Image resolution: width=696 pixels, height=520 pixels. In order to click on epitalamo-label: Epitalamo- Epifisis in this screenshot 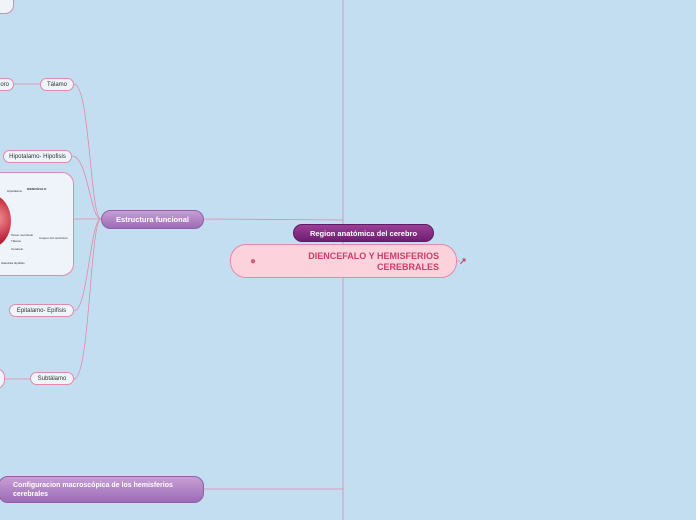, I will do `click(41, 310)`.